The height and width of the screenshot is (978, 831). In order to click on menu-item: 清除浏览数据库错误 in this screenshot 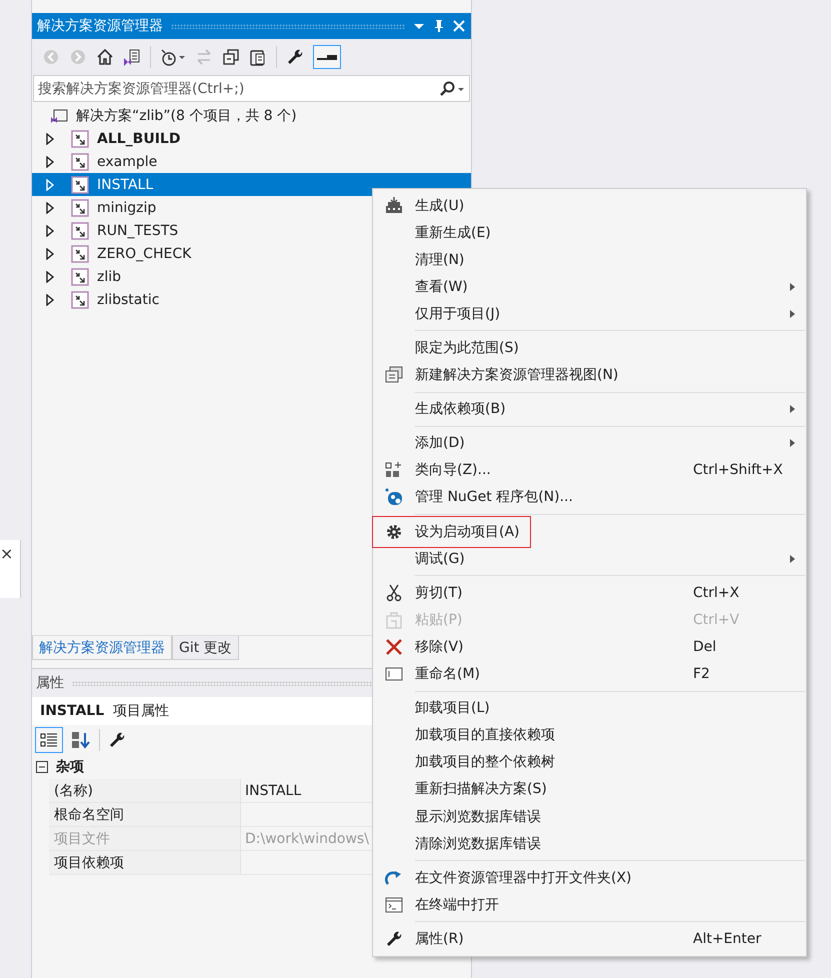, I will do `click(589, 844)`.